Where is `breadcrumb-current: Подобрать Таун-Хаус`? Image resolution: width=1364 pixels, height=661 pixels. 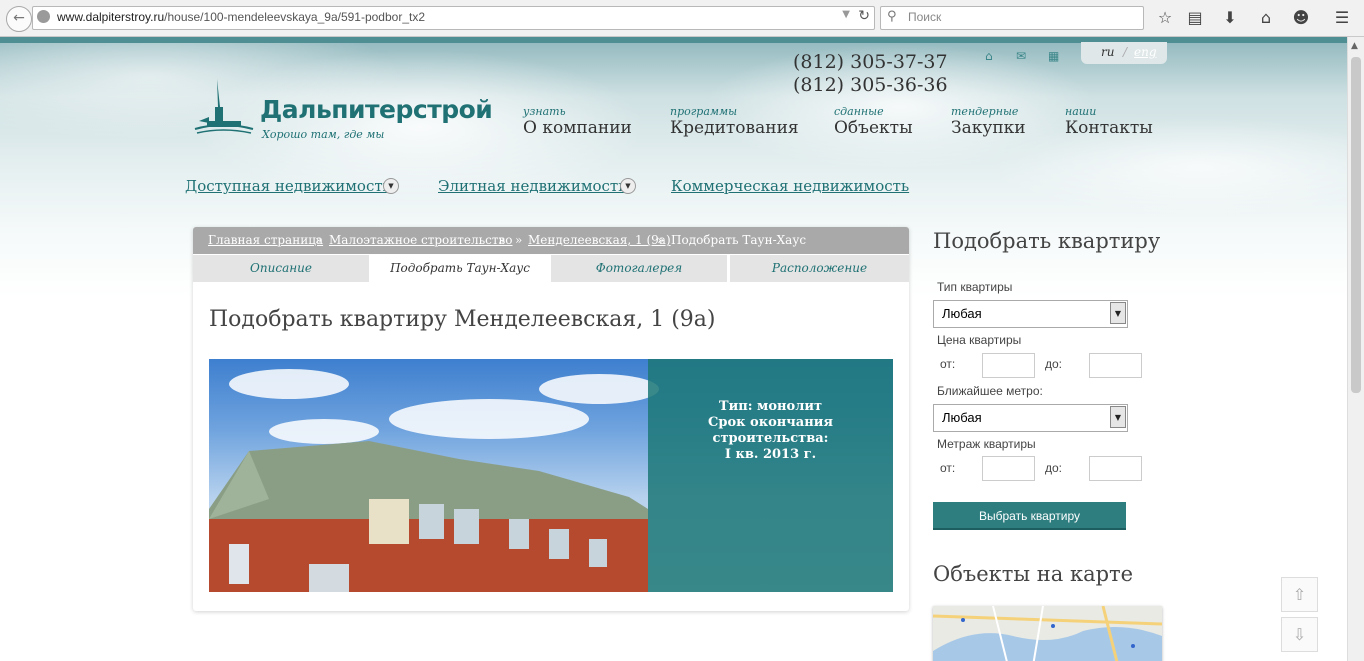 breadcrumb-current: Подобрать Таун-Хаус is located at coordinates (739, 240).